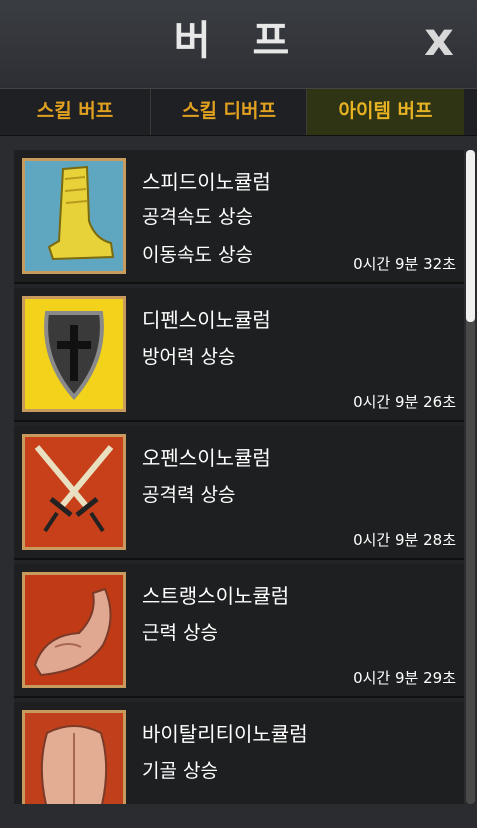 The width and height of the screenshot is (477, 828). I want to click on tab-skill-debuff: 스킬 디버프, so click(228, 112).